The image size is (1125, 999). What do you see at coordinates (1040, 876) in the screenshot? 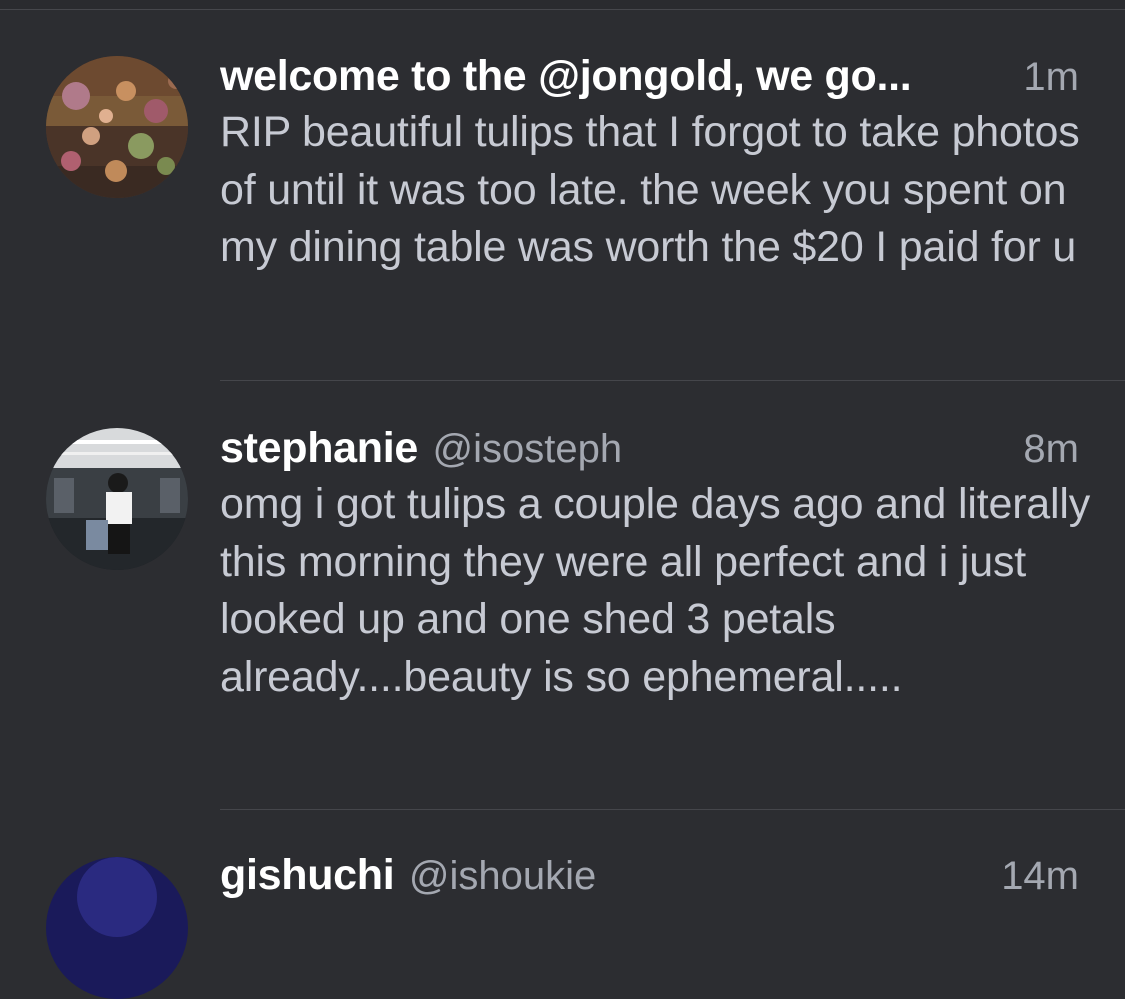
I see `timestamp: 14m` at bounding box center [1040, 876].